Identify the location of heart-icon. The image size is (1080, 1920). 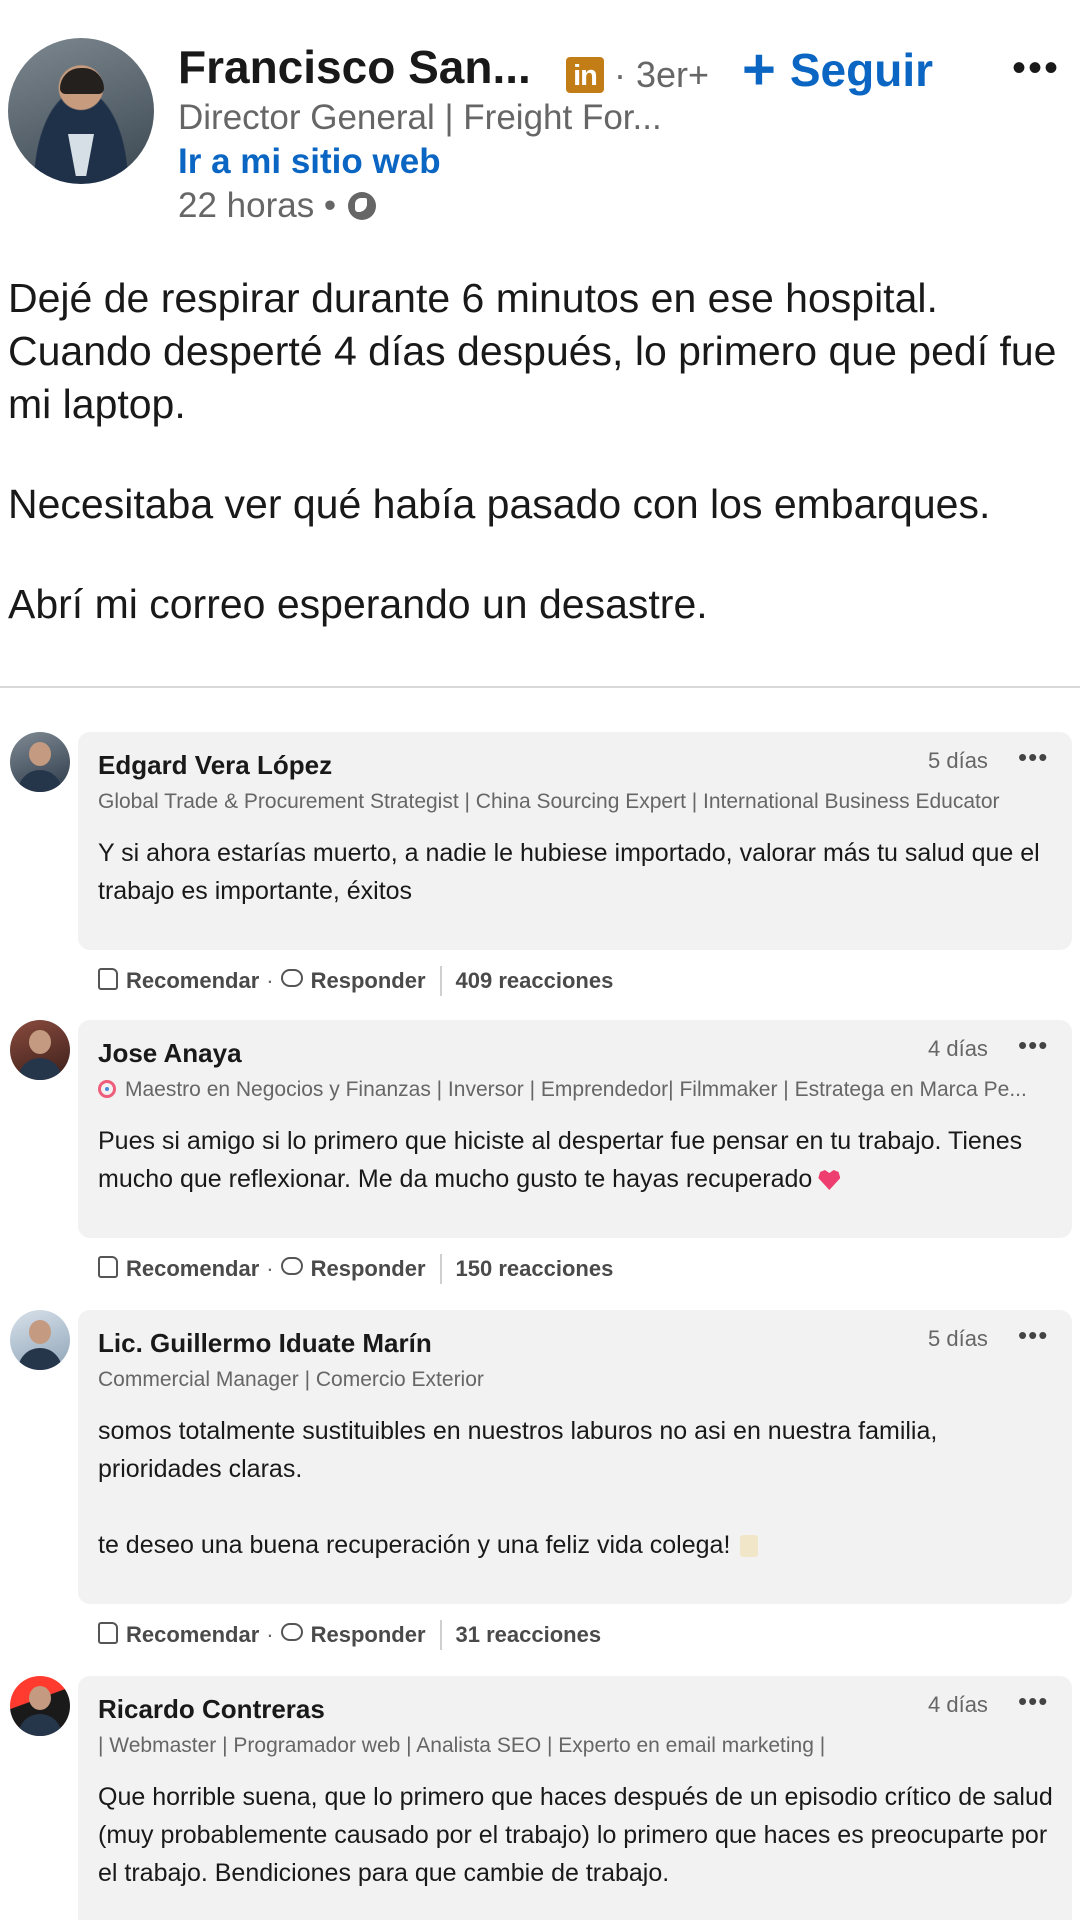
(829, 1180).